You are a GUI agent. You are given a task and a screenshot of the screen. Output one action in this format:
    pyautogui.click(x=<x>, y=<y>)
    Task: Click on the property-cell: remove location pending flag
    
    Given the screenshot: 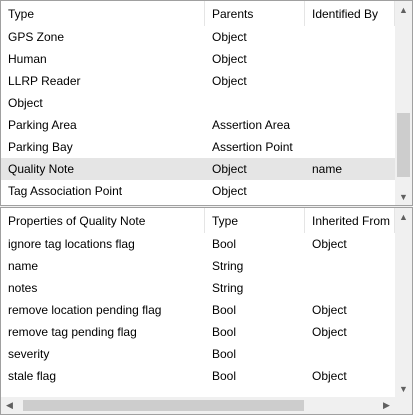 What is the action you would take?
    pyautogui.click(x=85, y=310)
    